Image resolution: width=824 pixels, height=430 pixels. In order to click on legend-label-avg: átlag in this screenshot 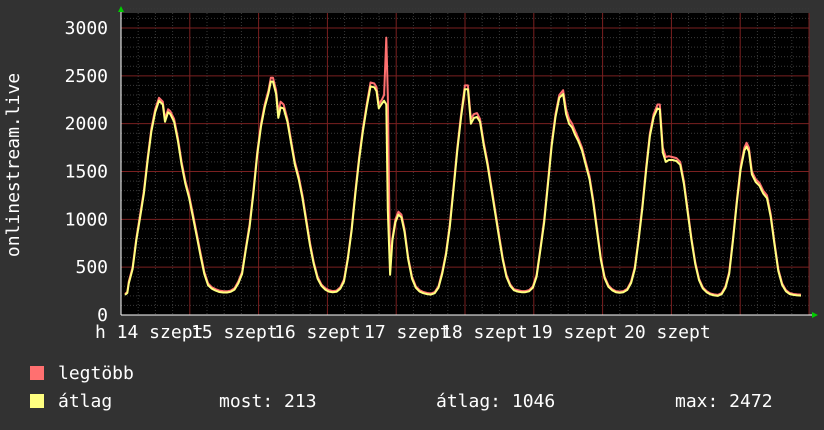, I will do `click(85, 401)`.